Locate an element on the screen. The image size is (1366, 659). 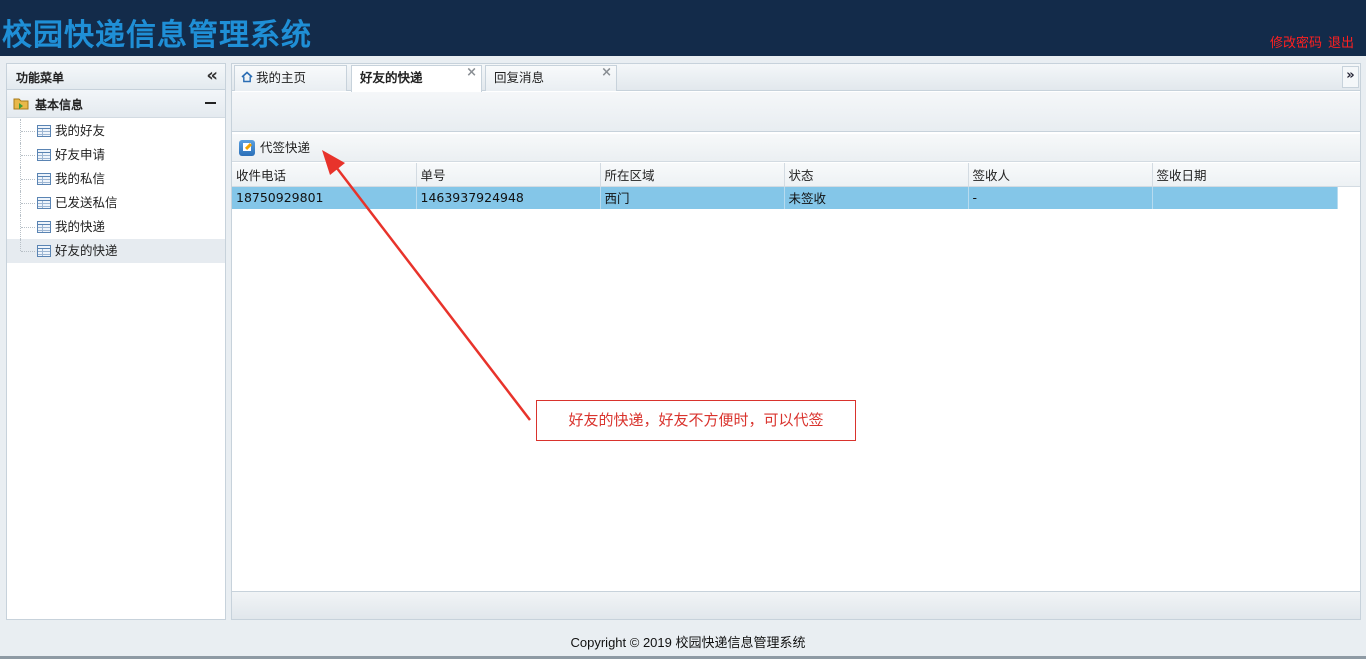
menu-group-header: 基本信息 is located at coordinates (116, 104).